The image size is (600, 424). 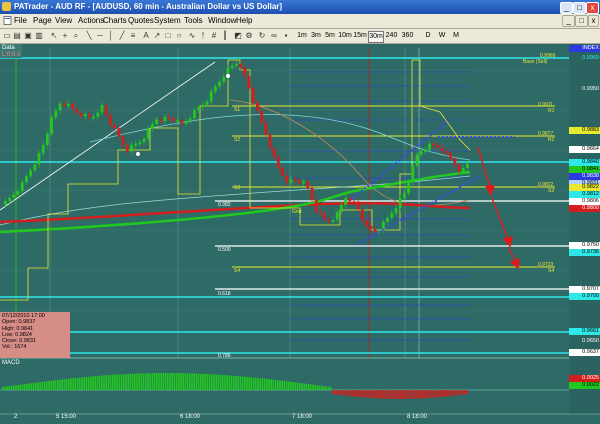 I want to click on lock-icon: ▪, so click(x=286, y=36).